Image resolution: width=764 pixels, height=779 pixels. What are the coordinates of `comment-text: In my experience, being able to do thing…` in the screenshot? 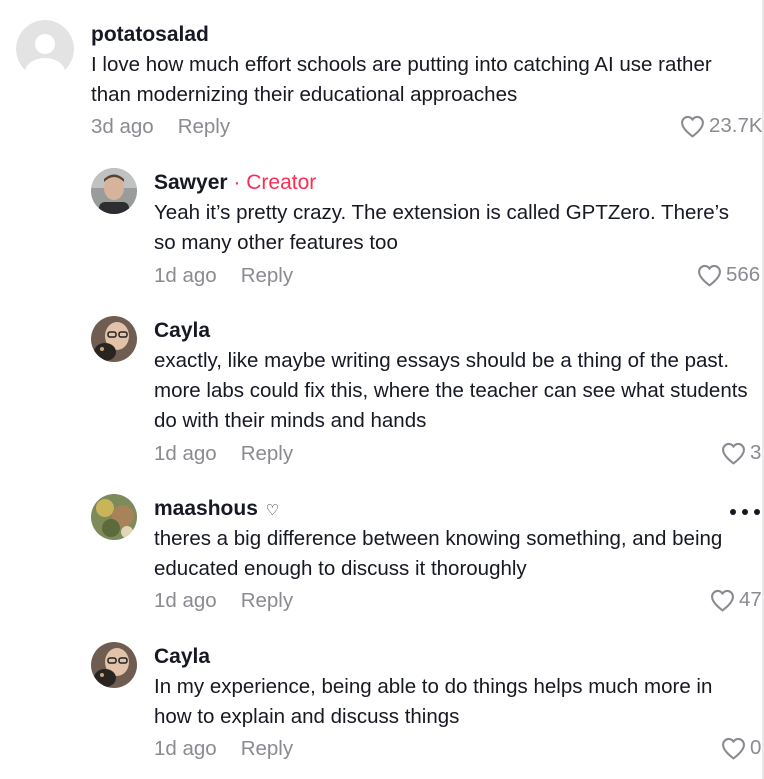 It's located at (433, 701).